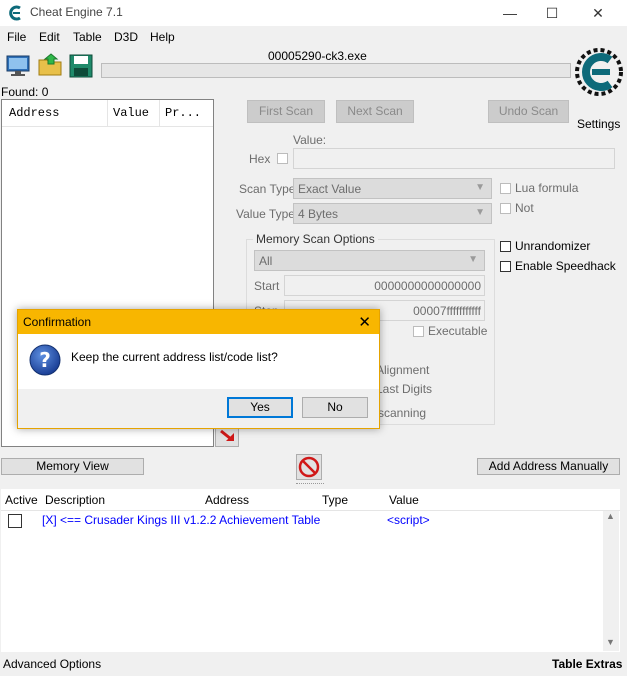 The image size is (627, 676). I want to click on menu-edit: Edit, so click(49, 37).